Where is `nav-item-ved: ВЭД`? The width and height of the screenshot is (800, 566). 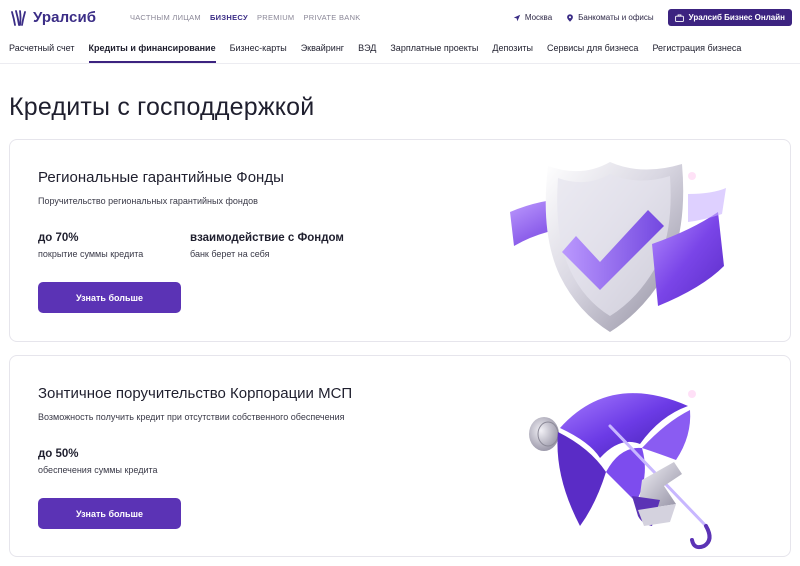 nav-item-ved: ВЭД is located at coordinates (367, 53).